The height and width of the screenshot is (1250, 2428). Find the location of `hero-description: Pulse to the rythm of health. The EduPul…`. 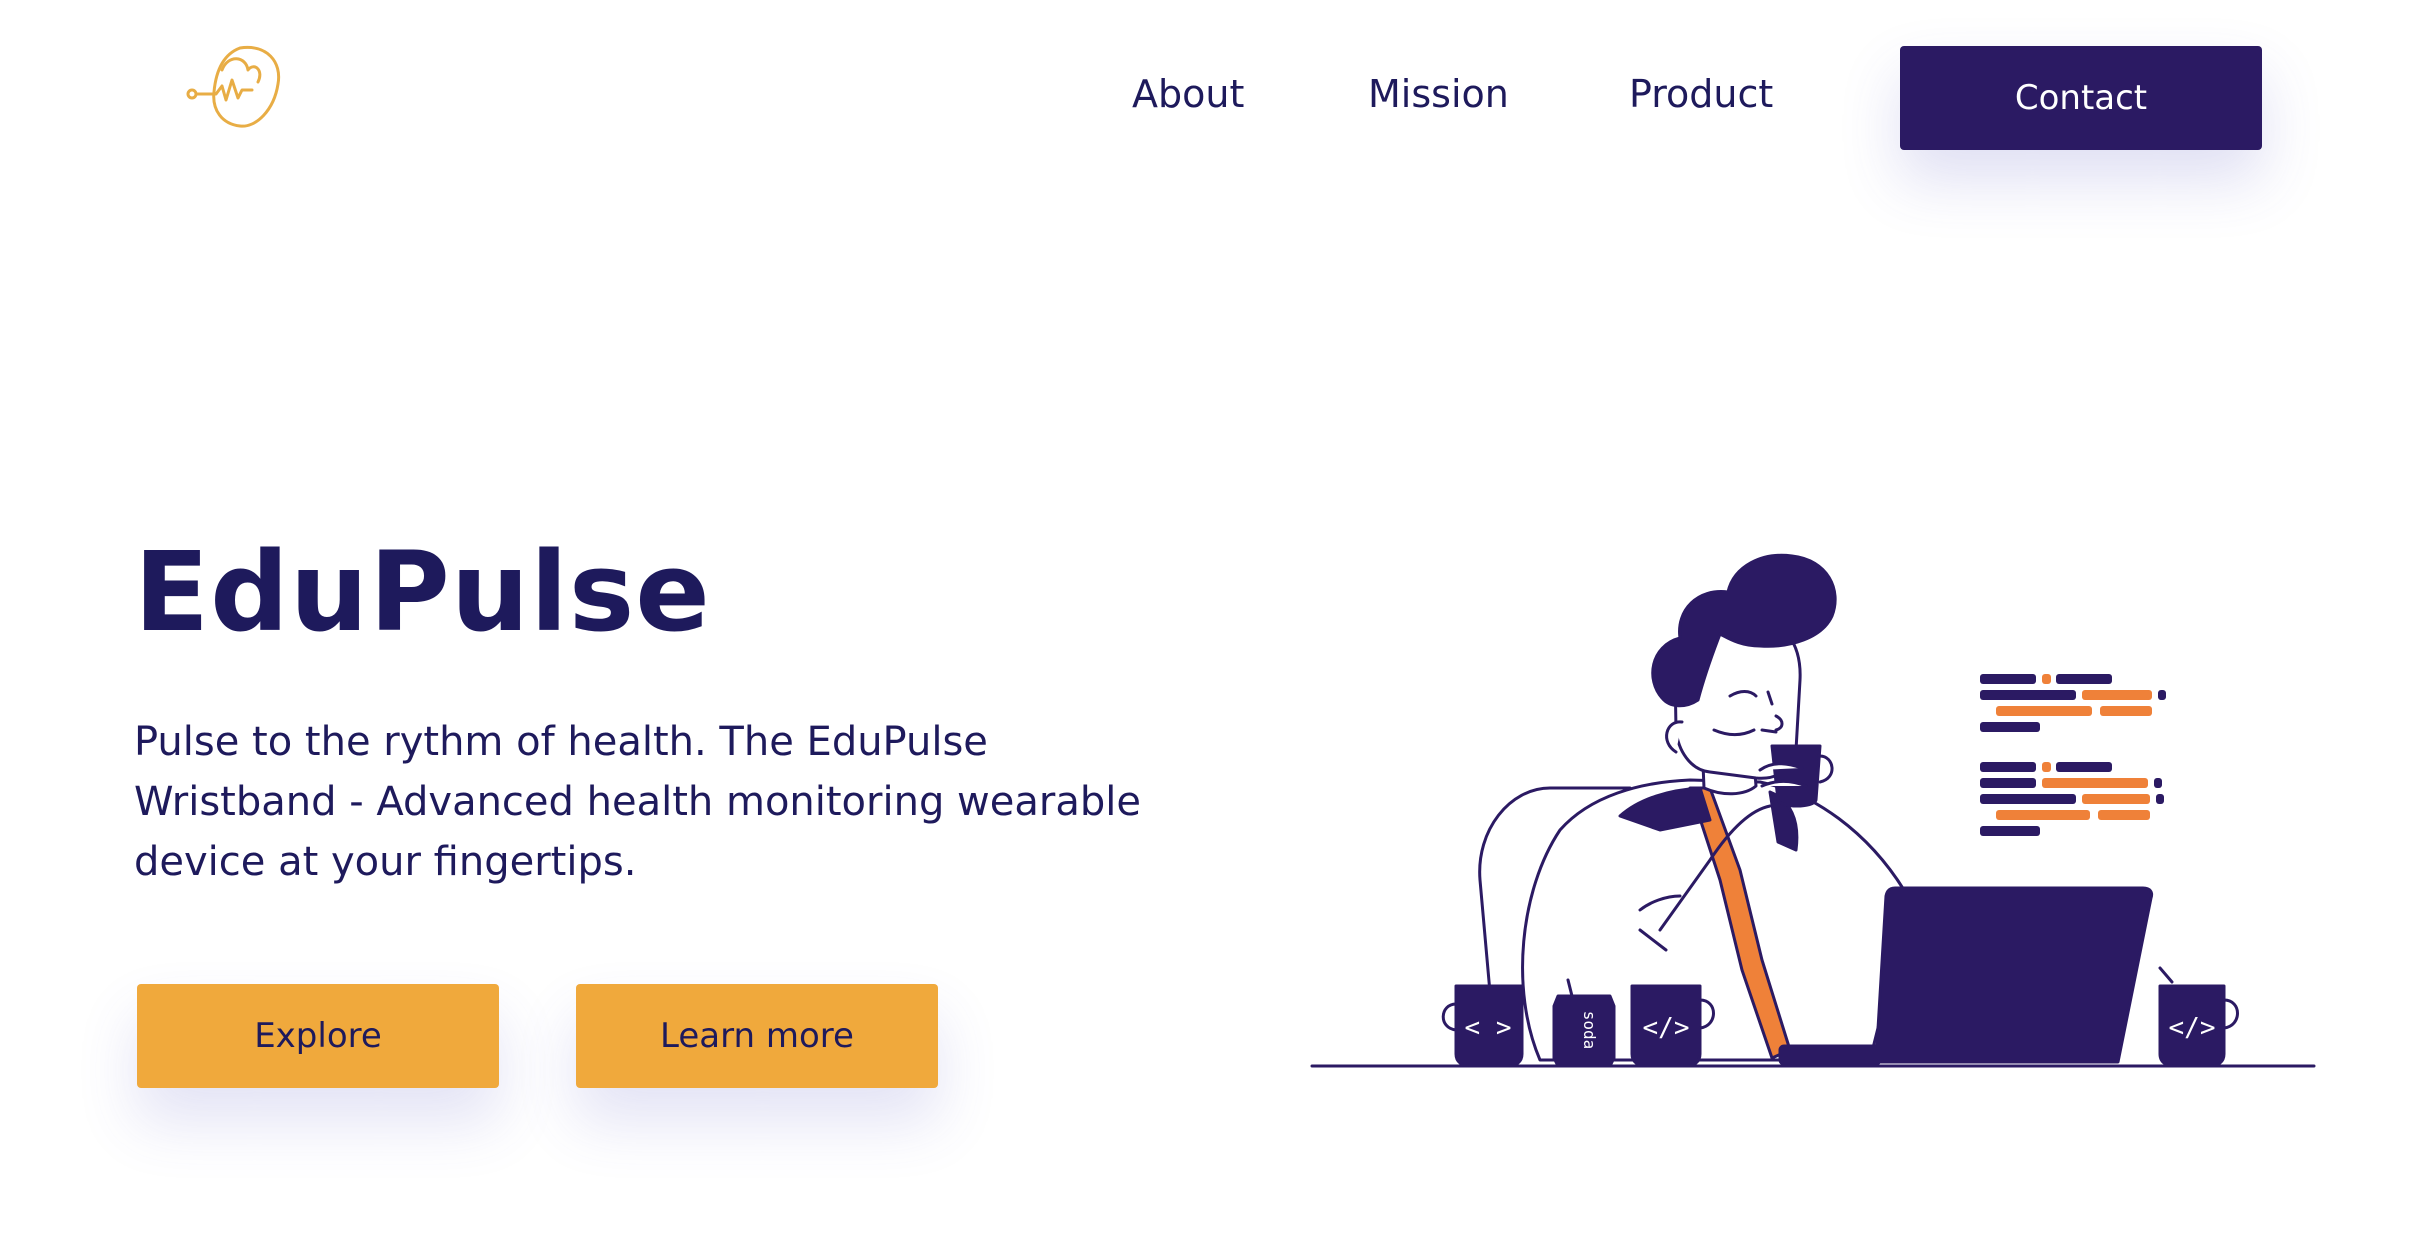

hero-description: Pulse to the rythm of health. The EduPul… is located at coordinates (637, 802).